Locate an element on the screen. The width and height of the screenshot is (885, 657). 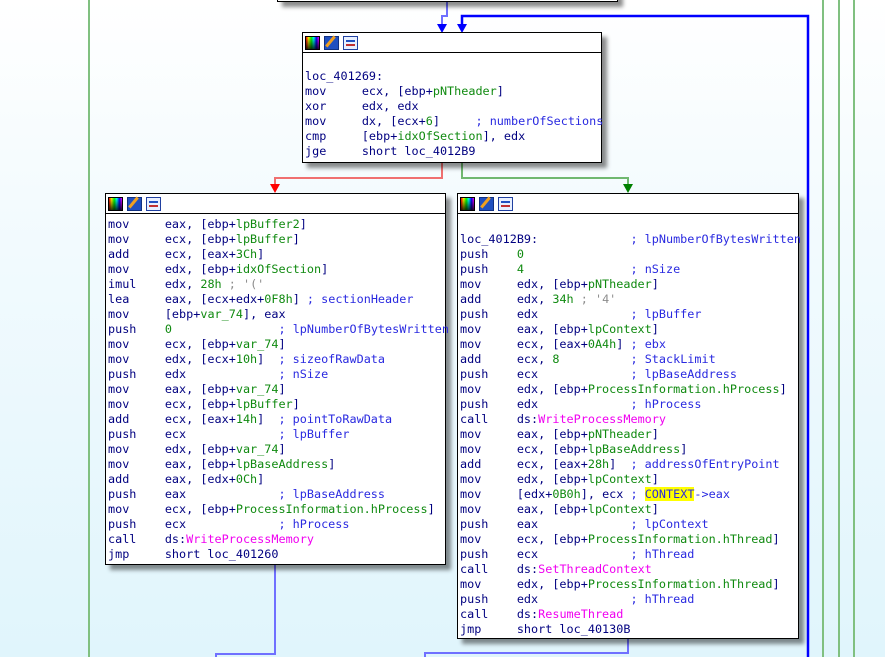
asm-line: mov edx, [ebp+lpContext] is located at coordinates (629, 479).